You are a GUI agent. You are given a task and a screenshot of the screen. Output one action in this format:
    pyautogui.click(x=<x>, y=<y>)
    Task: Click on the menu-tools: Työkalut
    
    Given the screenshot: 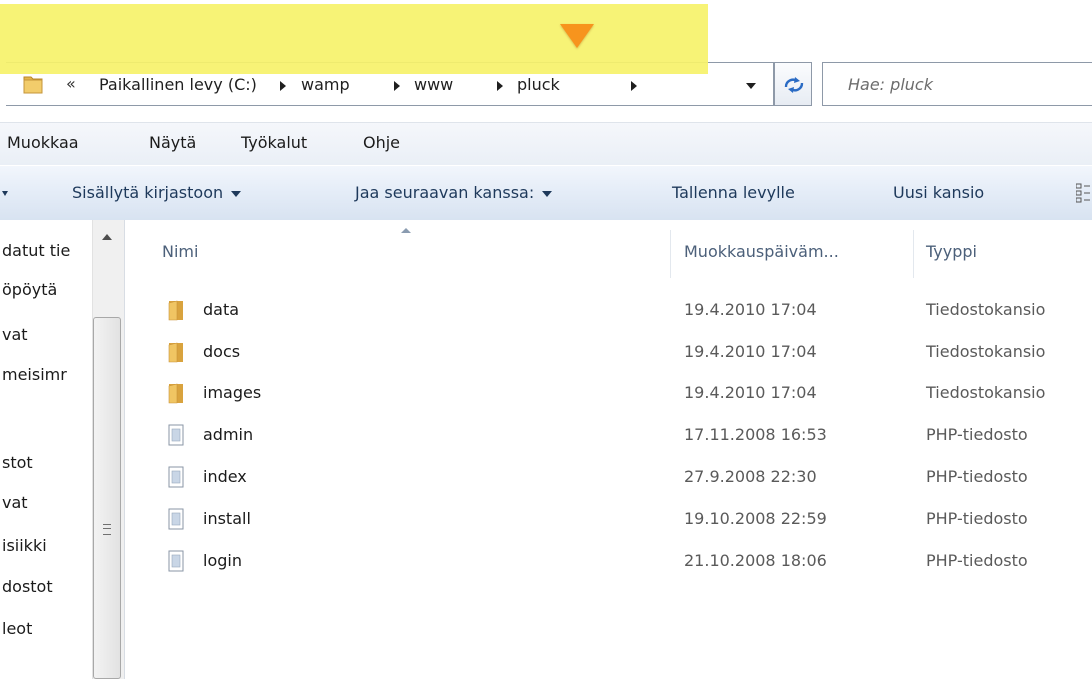 What is the action you would take?
    pyautogui.click(x=274, y=142)
    